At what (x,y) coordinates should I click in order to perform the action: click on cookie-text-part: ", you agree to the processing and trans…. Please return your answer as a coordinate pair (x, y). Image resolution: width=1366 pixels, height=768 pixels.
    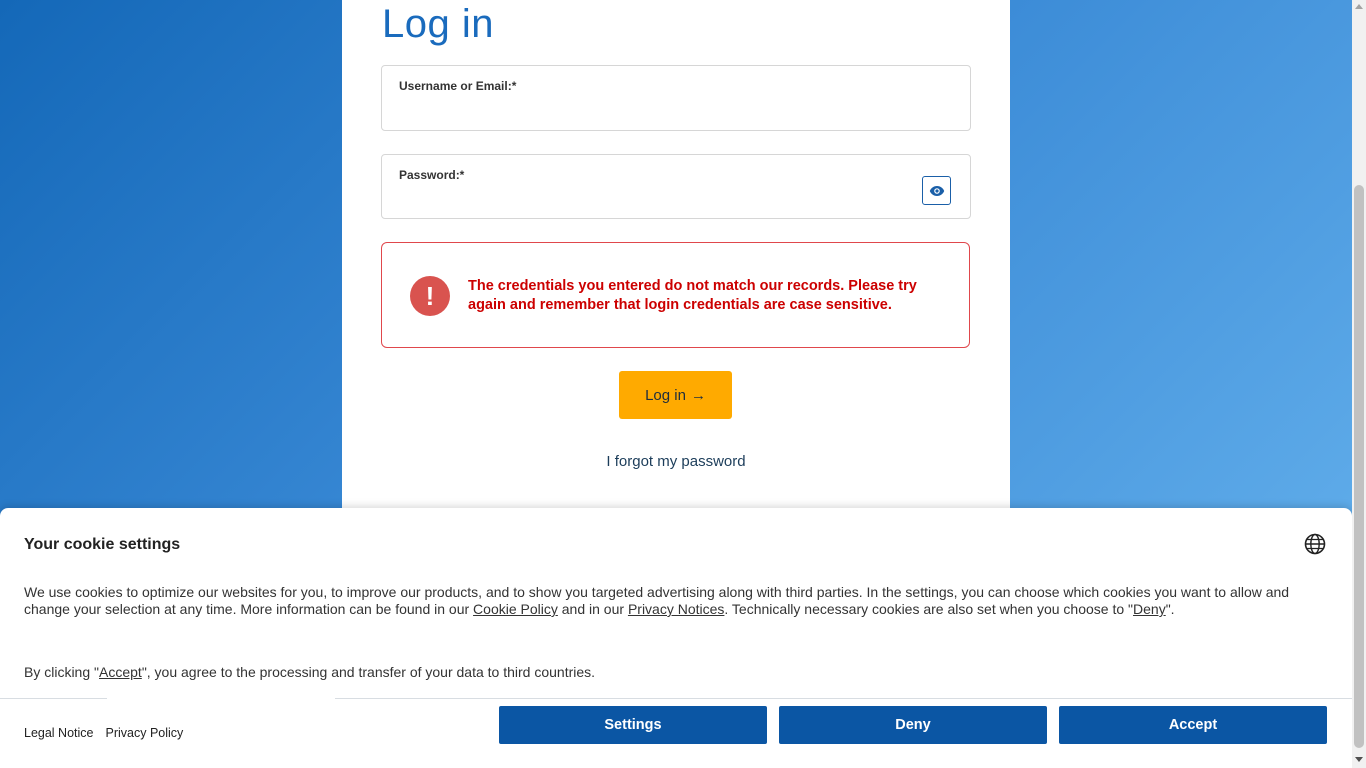
    Looking at the image, I should click on (368, 672).